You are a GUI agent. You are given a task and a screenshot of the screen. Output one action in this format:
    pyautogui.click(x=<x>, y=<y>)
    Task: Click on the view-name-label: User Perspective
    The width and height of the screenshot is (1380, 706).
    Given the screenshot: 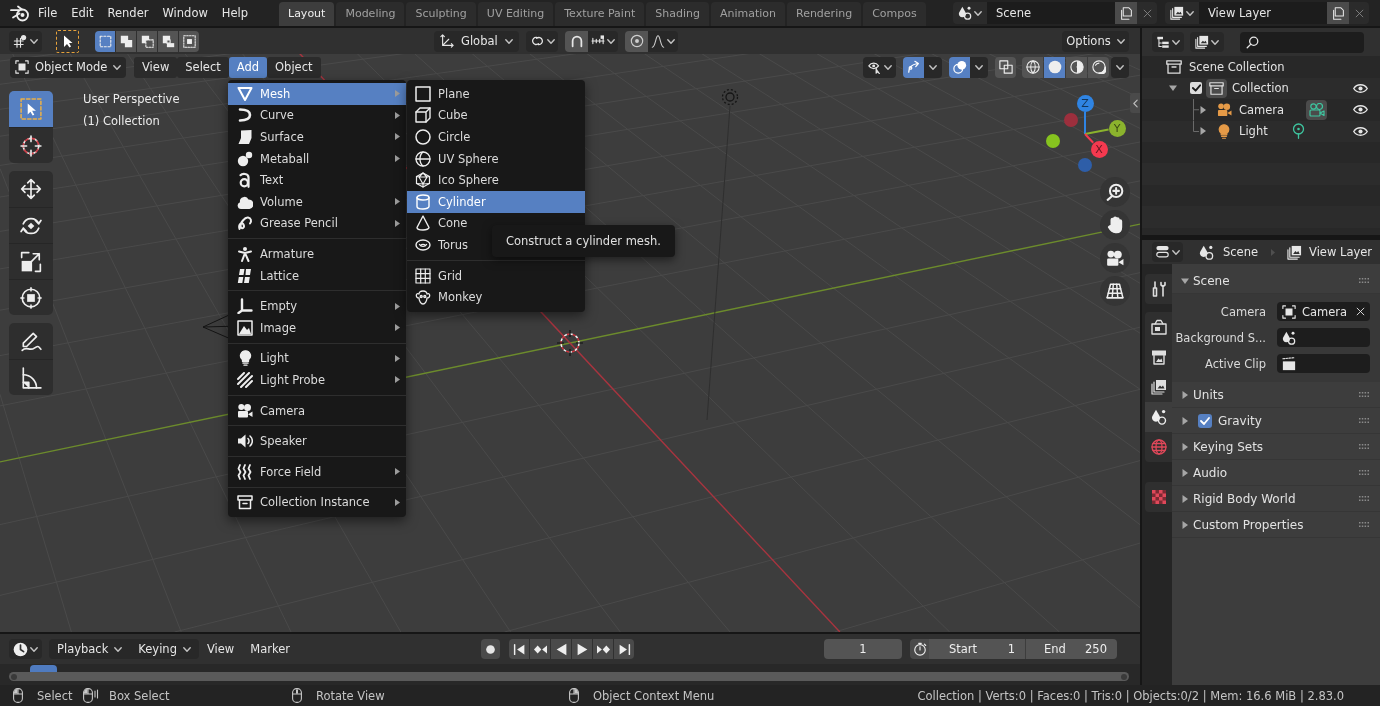 What is the action you would take?
    pyautogui.click(x=131, y=99)
    